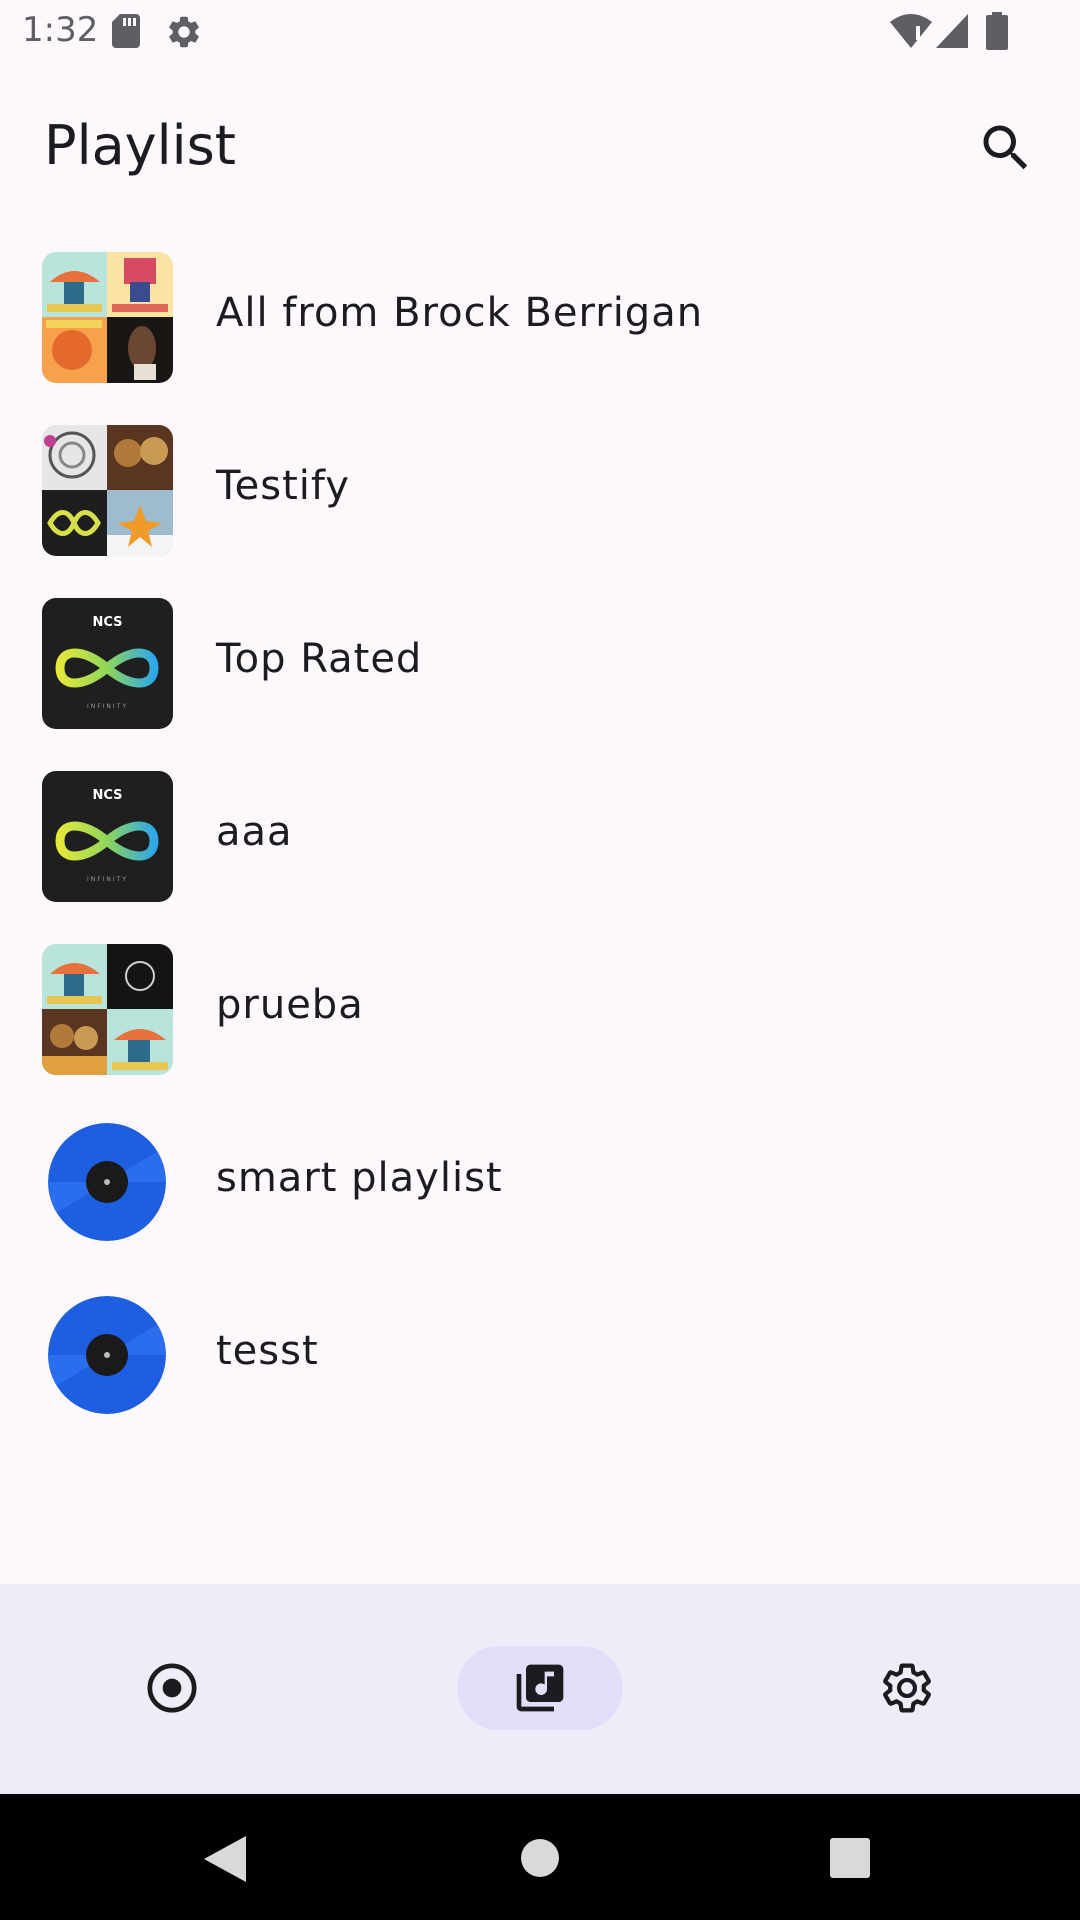 This screenshot has height=1920, width=1080. I want to click on wifi-icon, so click(911, 31).